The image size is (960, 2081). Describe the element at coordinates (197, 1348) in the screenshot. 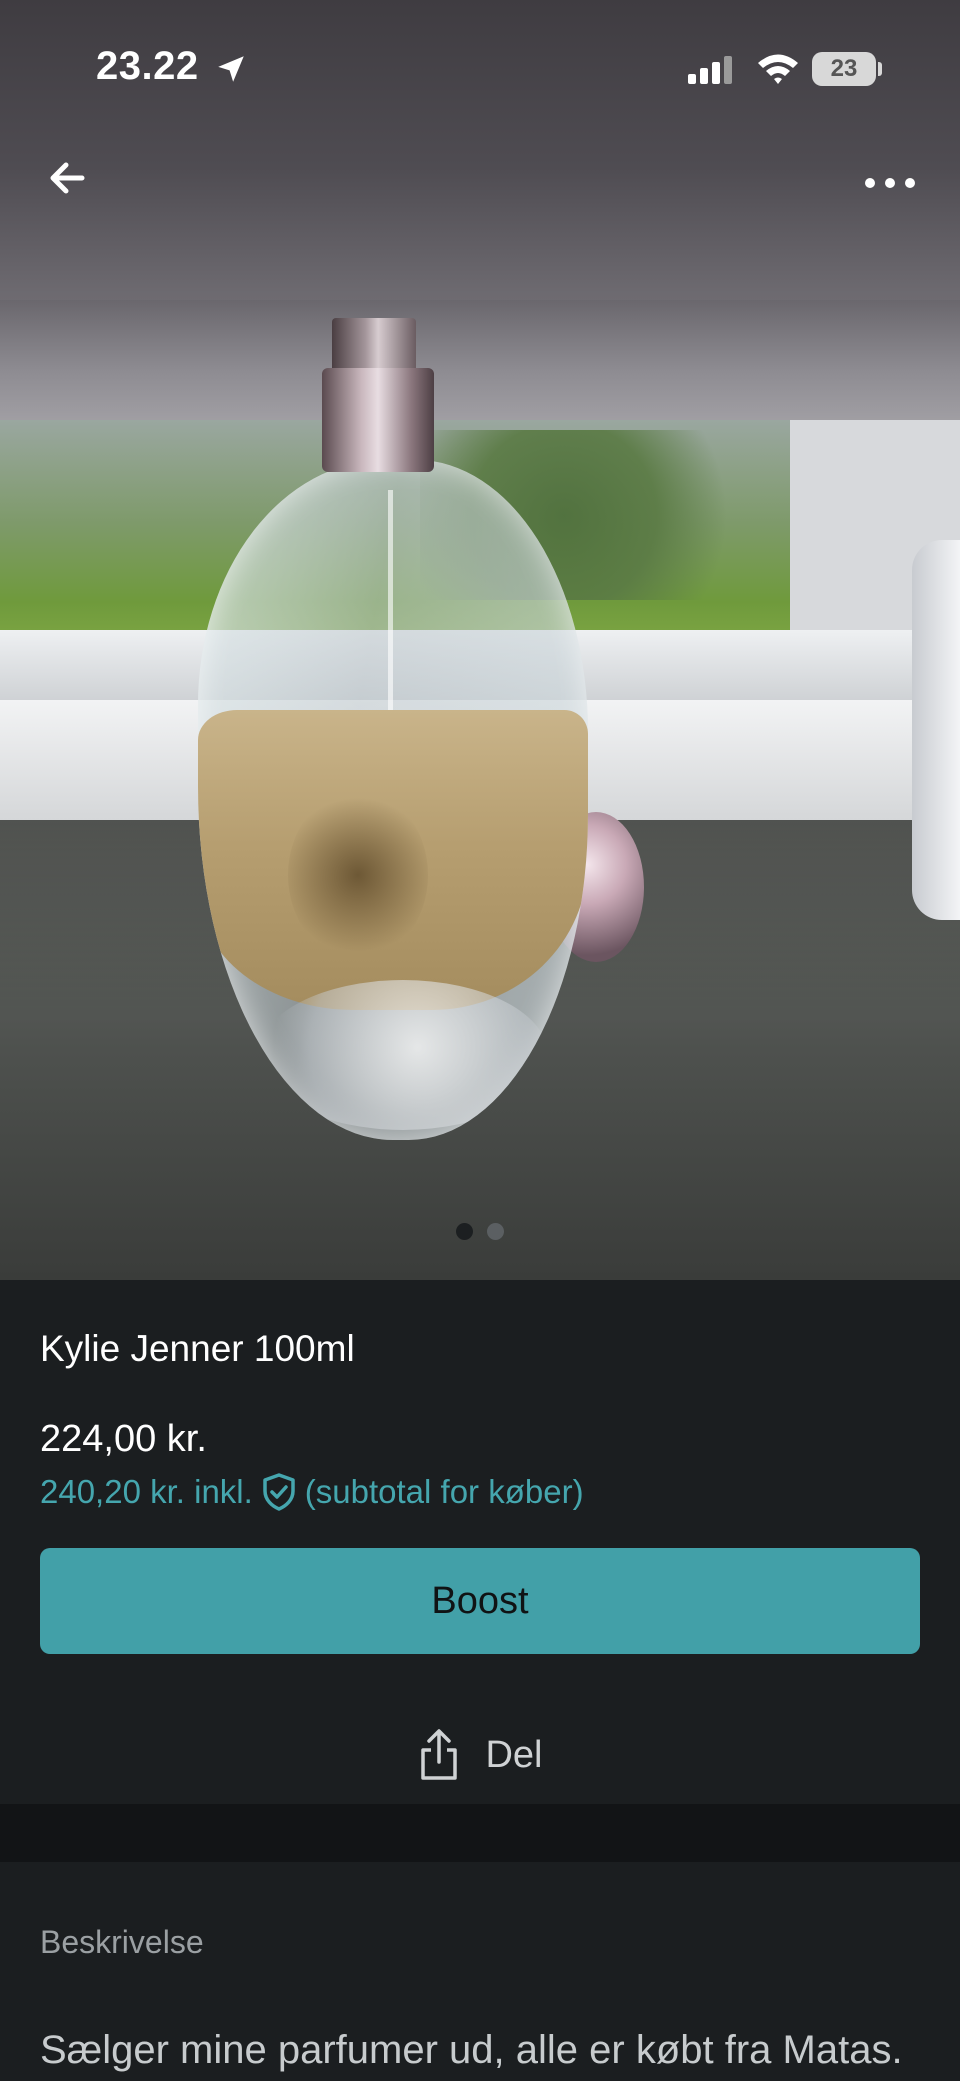

I see `listing-title: Kylie Jenner 100ml` at that location.